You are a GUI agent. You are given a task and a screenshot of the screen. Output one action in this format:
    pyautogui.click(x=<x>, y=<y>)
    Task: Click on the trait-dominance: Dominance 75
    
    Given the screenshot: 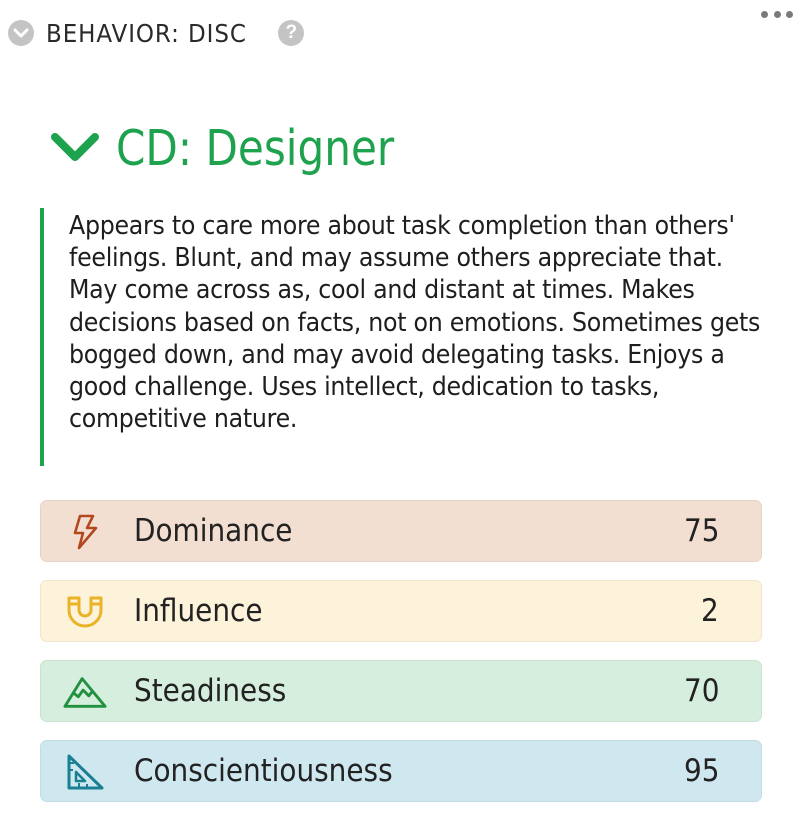 What is the action you would take?
    pyautogui.click(x=401, y=531)
    